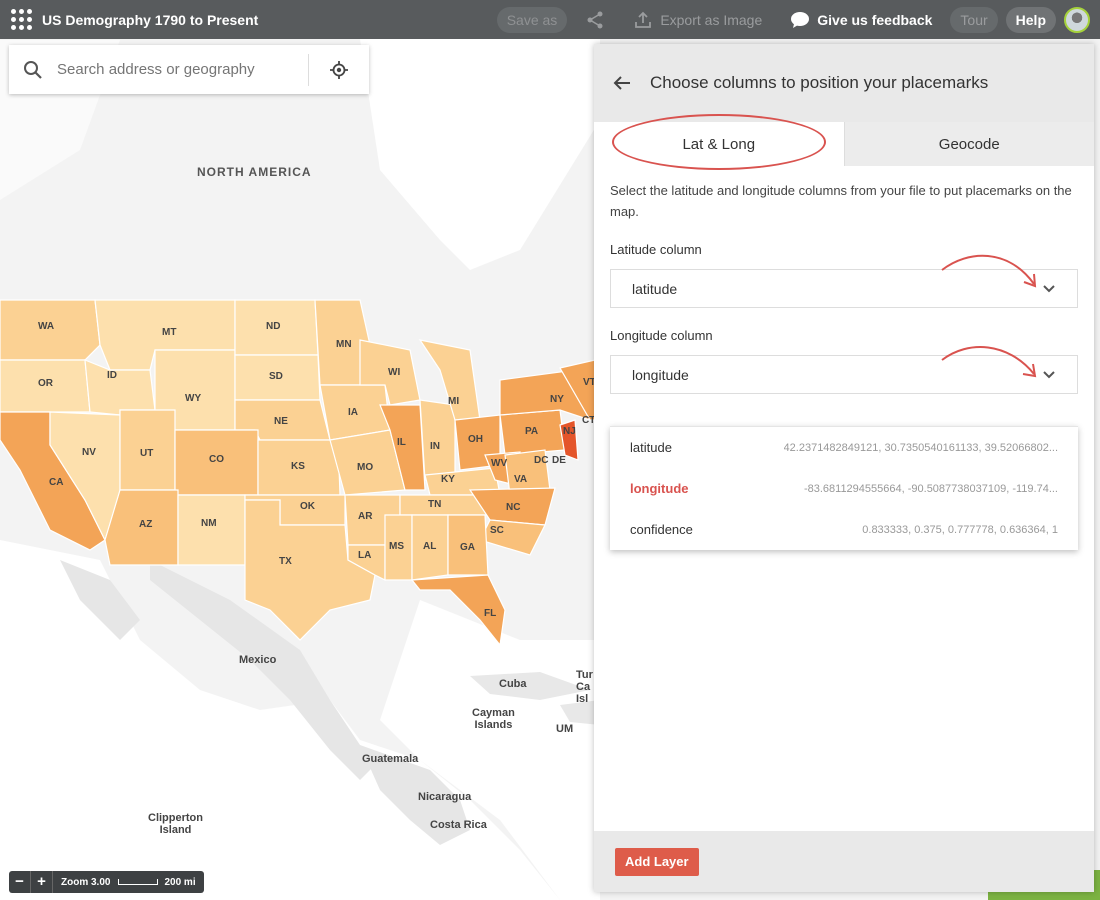  What do you see at coordinates (521, 479) in the screenshot?
I see `state-label: VA` at bounding box center [521, 479].